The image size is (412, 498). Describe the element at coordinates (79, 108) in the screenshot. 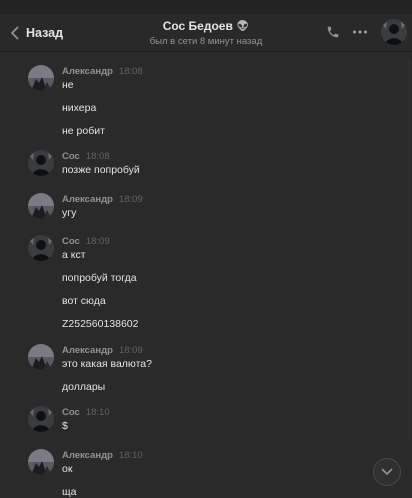

I see `message-text: нихера` at that location.